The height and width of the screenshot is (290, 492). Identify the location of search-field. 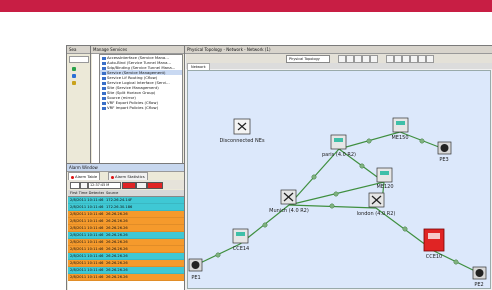
(79, 59).